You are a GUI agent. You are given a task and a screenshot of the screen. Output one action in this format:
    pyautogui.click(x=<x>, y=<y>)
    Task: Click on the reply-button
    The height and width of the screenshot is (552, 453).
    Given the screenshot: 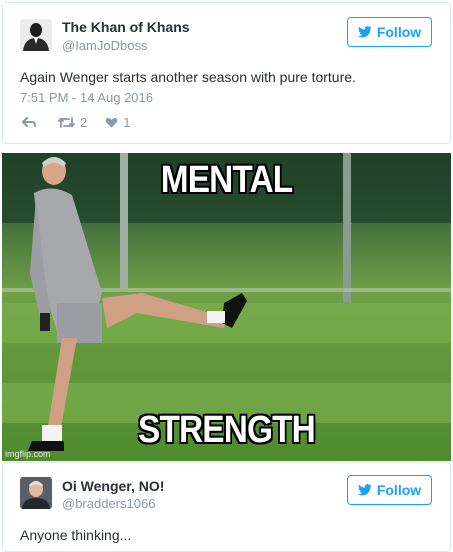 What is the action you would take?
    pyautogui.click(x=29, y=122)
    